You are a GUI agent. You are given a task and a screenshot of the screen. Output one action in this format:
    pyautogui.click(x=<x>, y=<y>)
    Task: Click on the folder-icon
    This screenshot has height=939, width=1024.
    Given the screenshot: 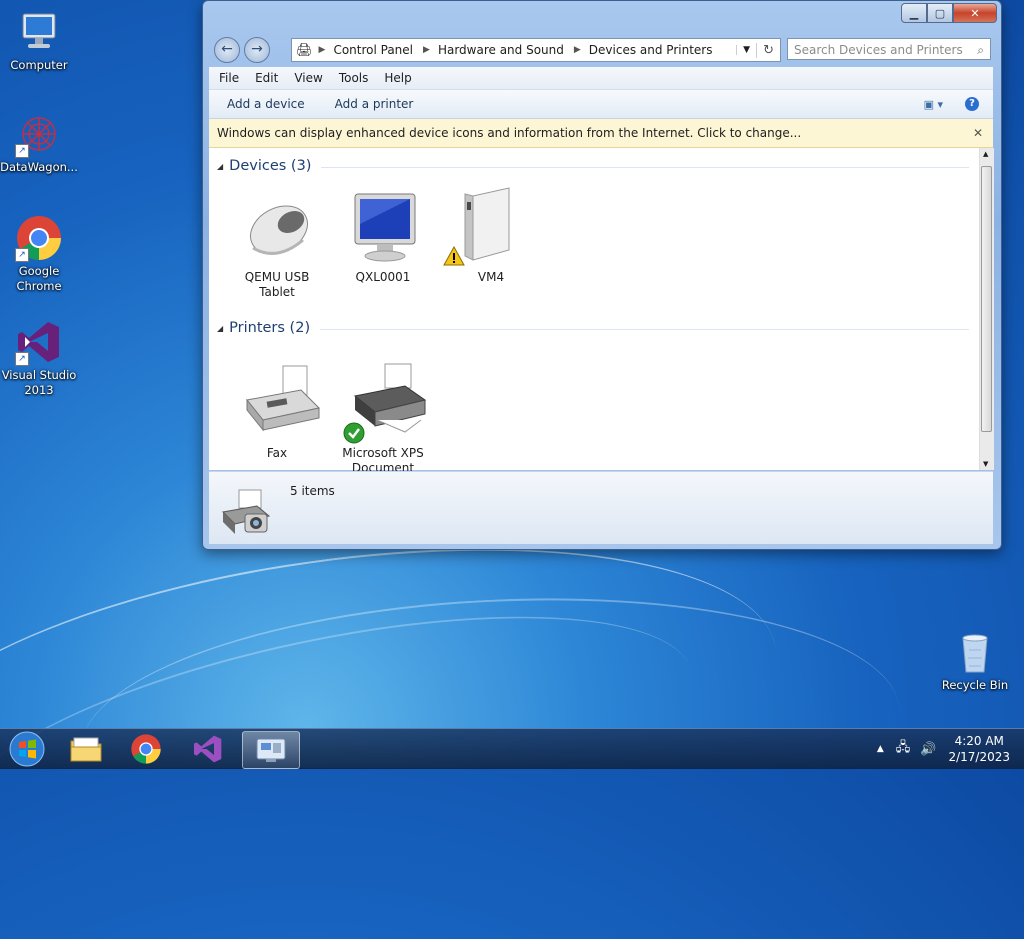 What is the action you would take?
    pyautogui.click(x=86, y=749)
    